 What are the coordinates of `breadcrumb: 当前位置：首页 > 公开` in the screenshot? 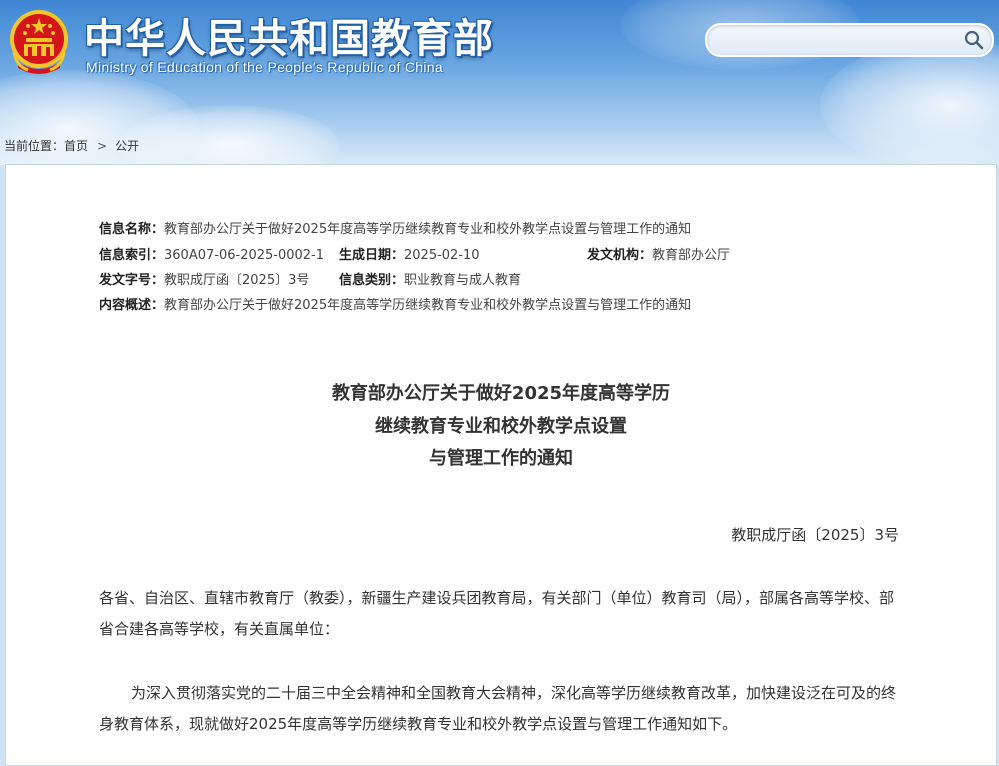 It's located at (71, 145).